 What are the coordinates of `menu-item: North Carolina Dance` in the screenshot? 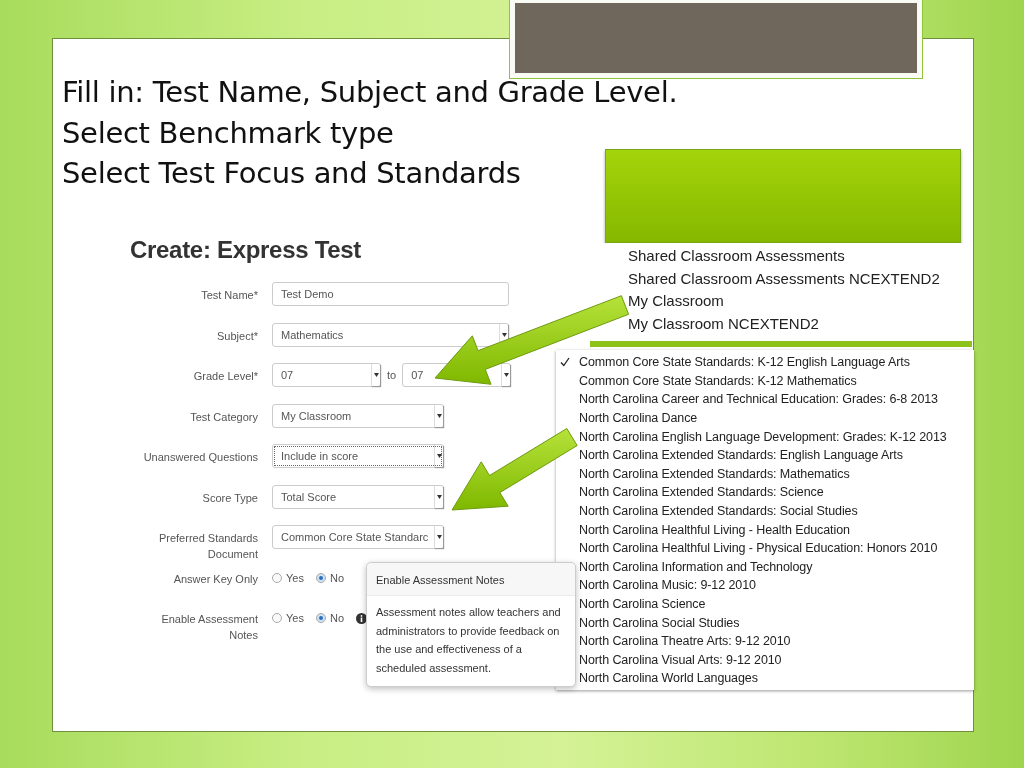 It's located at (776, 418).